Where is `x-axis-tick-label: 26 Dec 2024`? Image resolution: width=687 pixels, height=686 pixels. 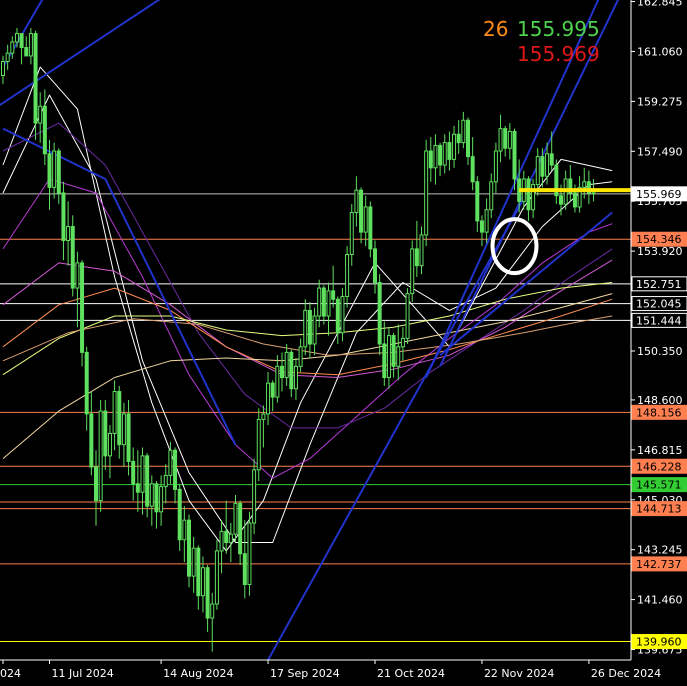 x-axis-tick-label: 26 Dec 2024 is located at coordinates (626, 673).